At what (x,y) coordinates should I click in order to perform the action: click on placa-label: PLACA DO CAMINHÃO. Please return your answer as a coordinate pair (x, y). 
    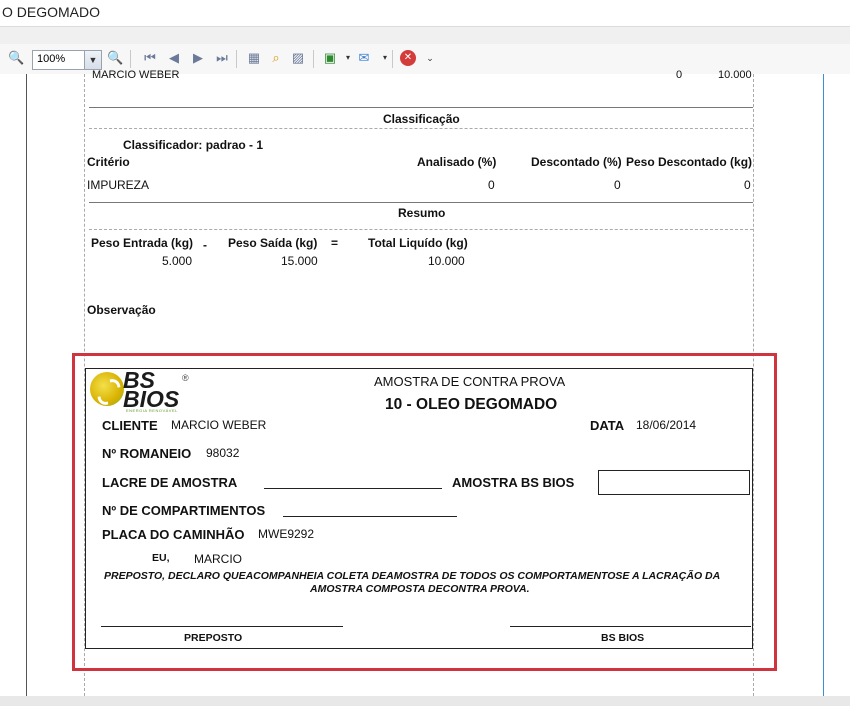
    Looking at the image, I should click on (173, 534).